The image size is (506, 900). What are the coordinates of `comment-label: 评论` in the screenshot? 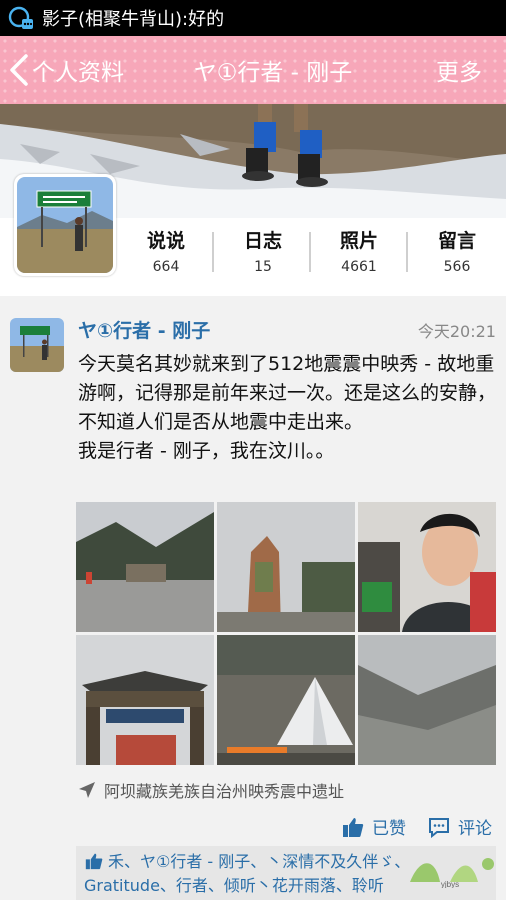 It's located at (475, 829).